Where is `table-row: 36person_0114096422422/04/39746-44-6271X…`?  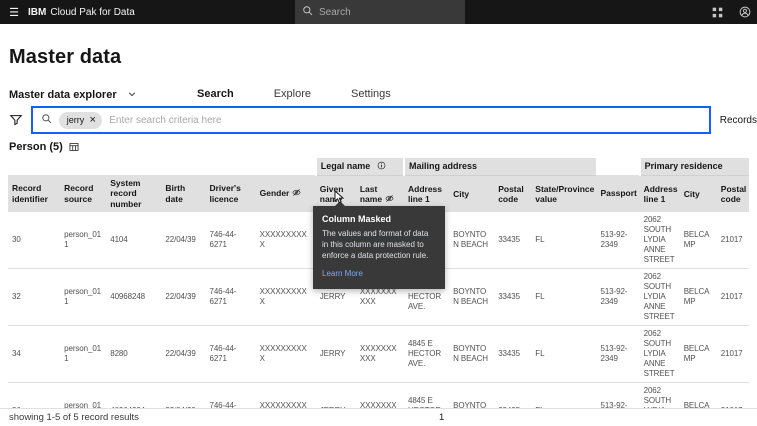 table-row: 36person_0114096422422/04/39746-44-6271X… is located at coordinates (378, 395).